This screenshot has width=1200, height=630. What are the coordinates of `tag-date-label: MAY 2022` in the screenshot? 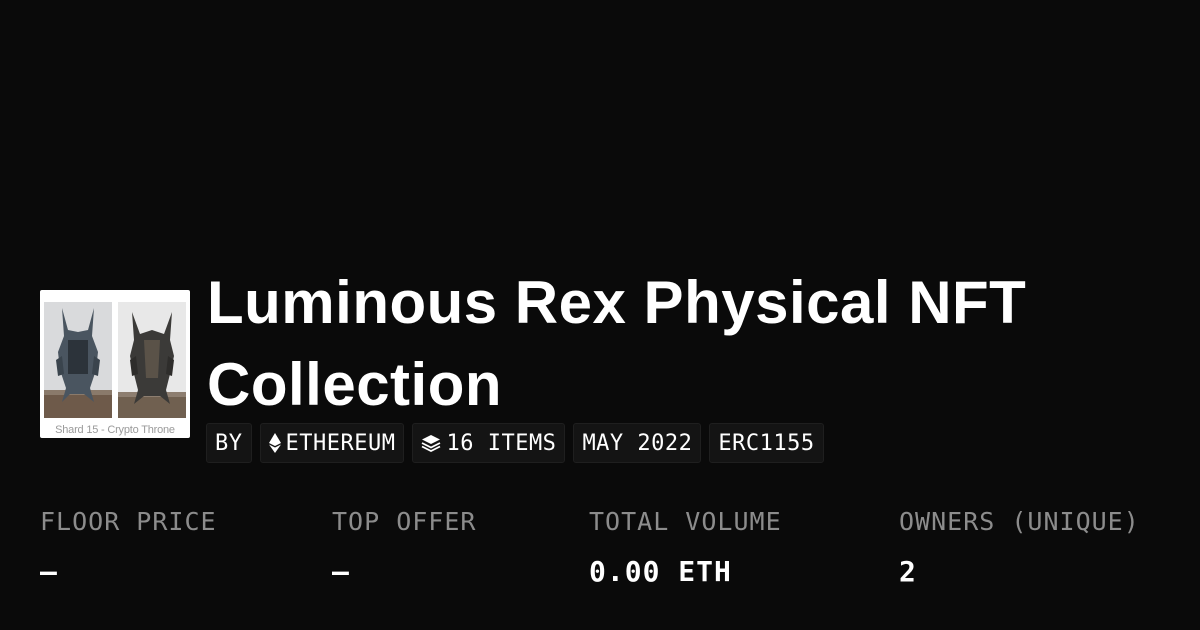 It's located at (637, 443).